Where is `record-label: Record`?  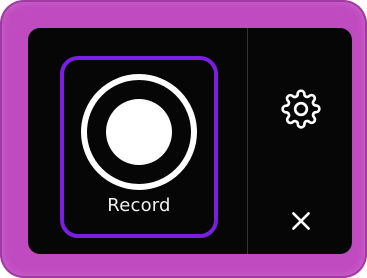
record-label: Record is located at coordinates (139, 205).